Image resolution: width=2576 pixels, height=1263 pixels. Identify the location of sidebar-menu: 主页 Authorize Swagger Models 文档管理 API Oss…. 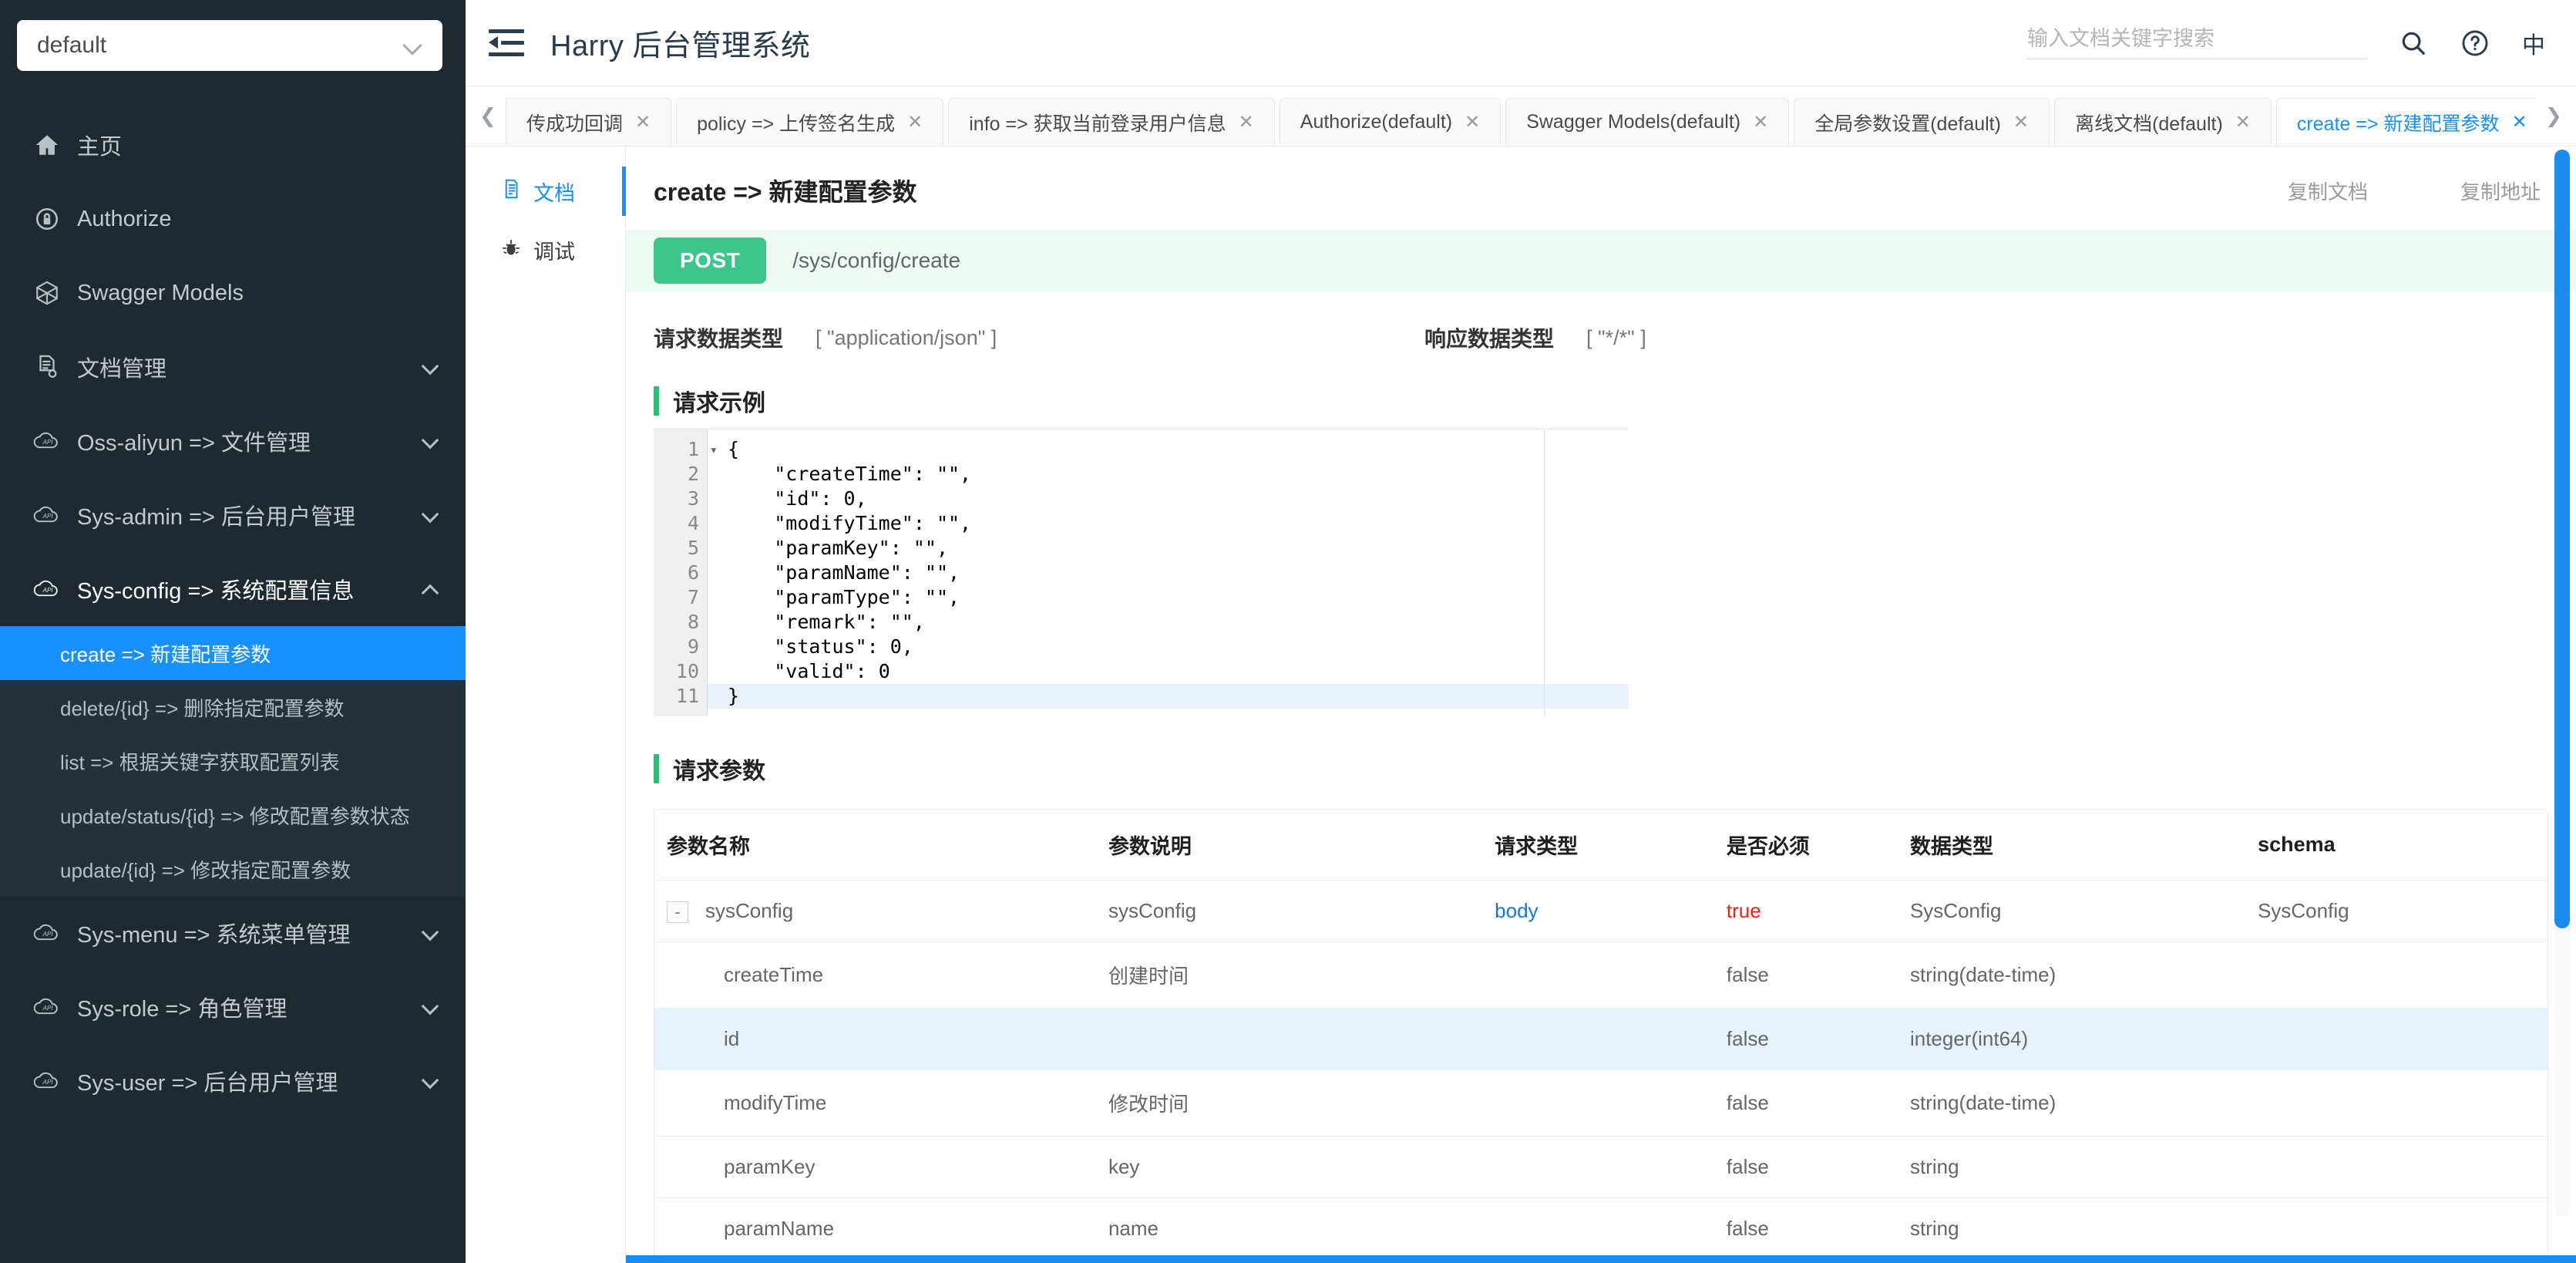
(233, 613).